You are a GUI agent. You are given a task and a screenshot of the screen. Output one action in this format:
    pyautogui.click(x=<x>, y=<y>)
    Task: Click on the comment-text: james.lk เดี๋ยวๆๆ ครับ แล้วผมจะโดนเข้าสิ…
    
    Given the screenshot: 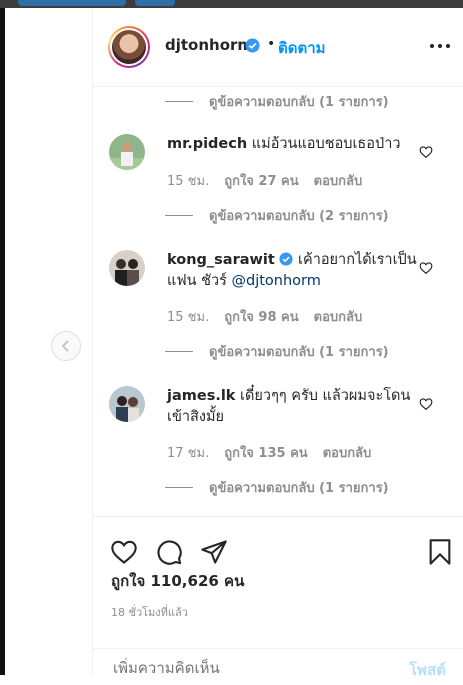 What is the action you would take?
    pyautogui.click(x=292, y=407)
    